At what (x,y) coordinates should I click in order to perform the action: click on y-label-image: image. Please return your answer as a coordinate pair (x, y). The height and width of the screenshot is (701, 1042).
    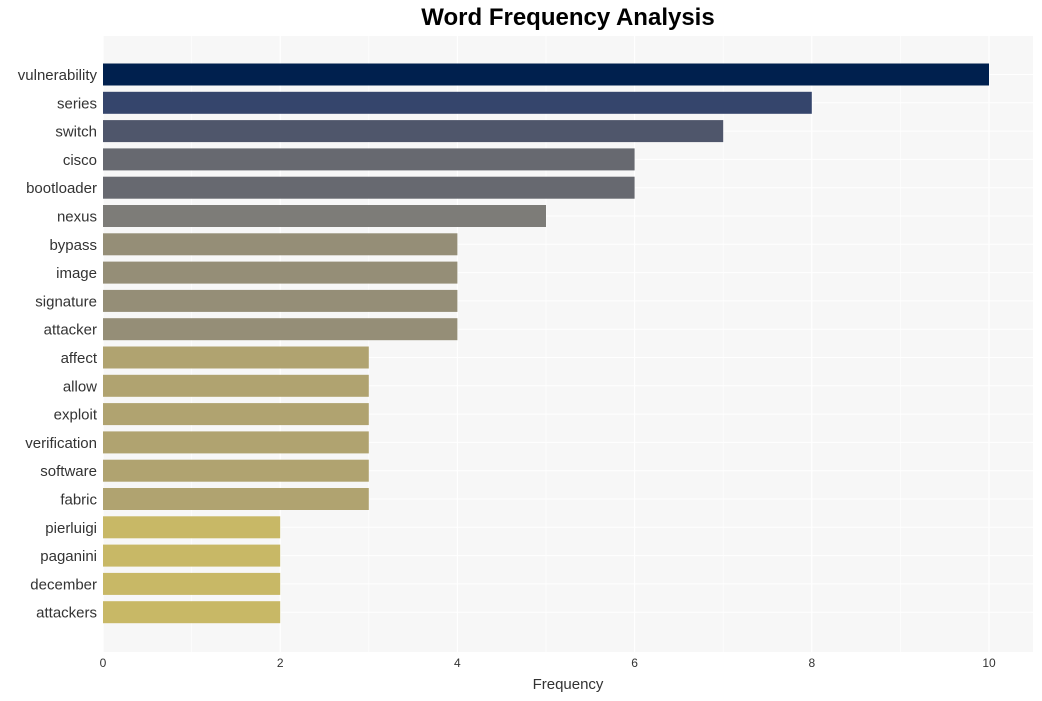
    Looking at the image, I should click on (76, 273).